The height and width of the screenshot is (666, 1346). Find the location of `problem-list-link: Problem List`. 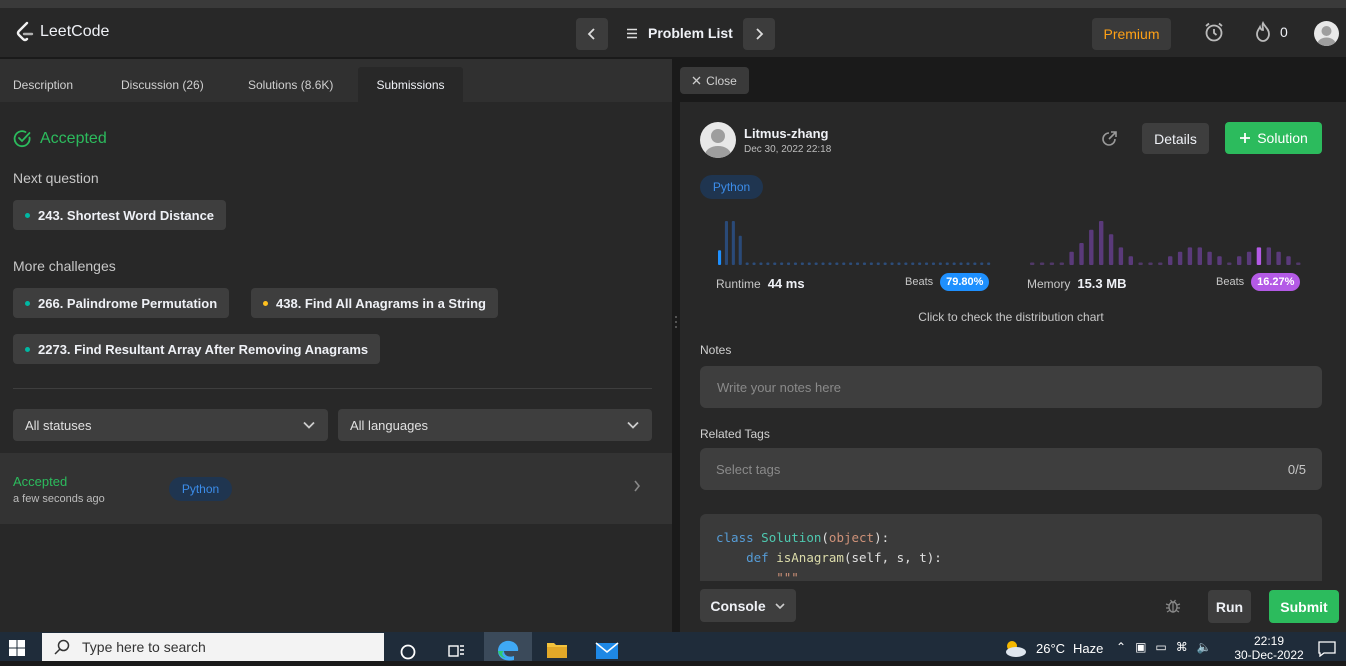

problem-list-link: Problem List is located at coordinates (679, 33).